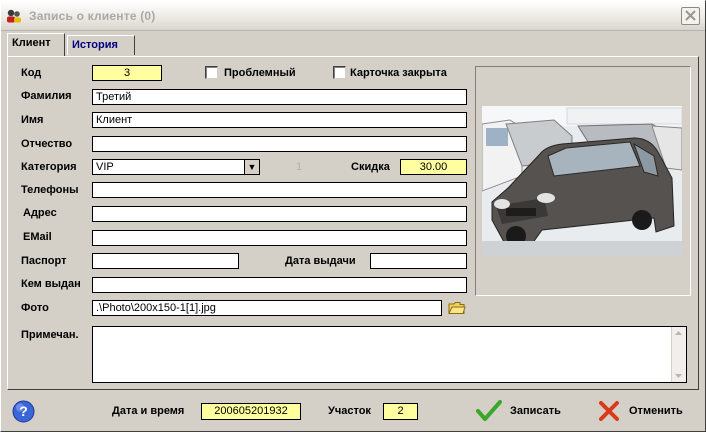  I want to click on name-field: Клиент, so click(279, 120).